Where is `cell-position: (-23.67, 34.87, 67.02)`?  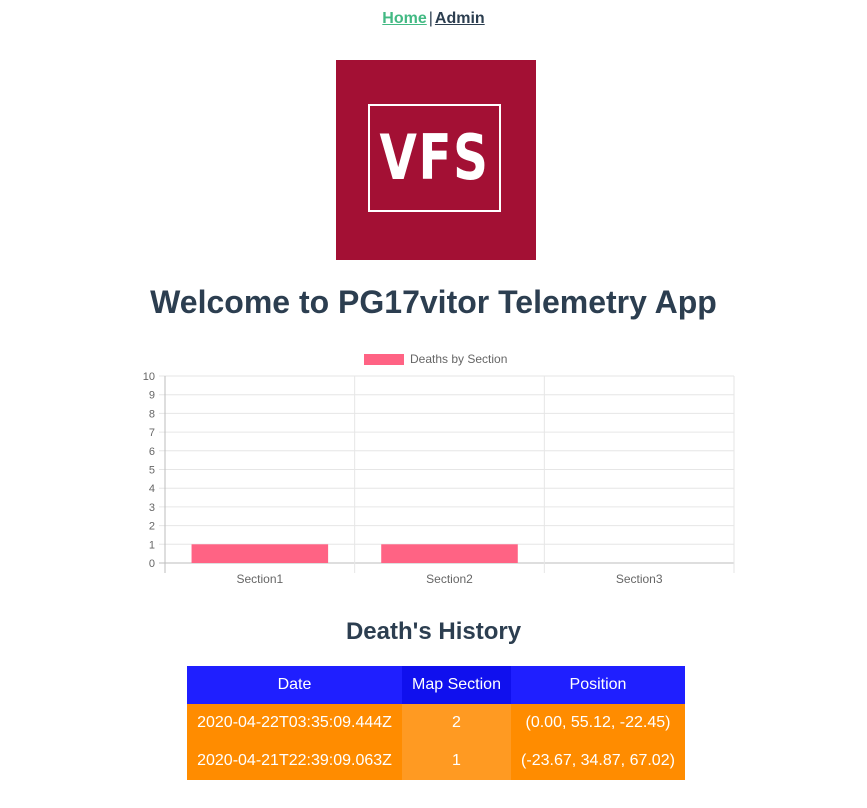 cell-position: (-23.67, 34.87, 67.02) is located at coordinates (598, 761).